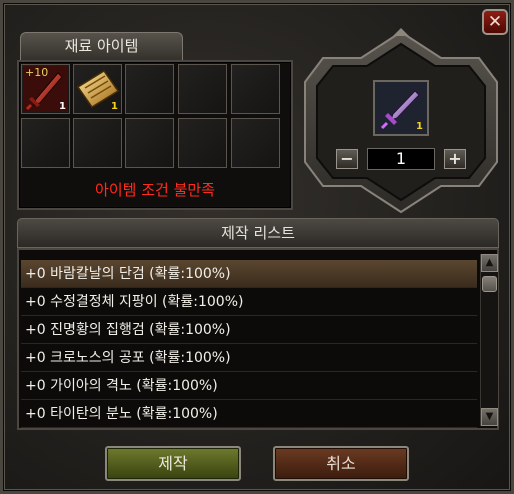  Describe the element at coordinates (249, 274) in the screenshot. I see `craft-list-item: +0 바람칼날의 단검 (확률:100%)` at that location.